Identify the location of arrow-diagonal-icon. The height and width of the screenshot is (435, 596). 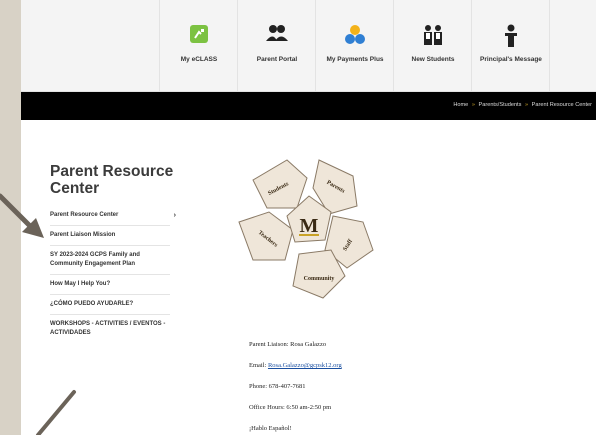
(56, 412).